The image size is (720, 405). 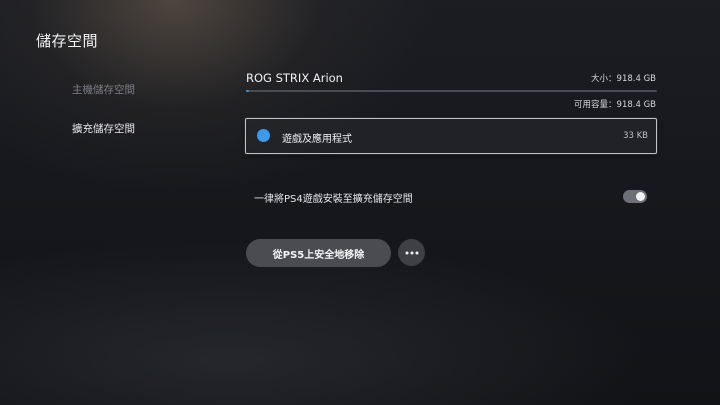 What do you see at coordinates (333, 199) in the screenshot?
I see `install-ps4-label: 一律將PS4遊戲安裝至擴充儲存空間` at bounding box center [333, 199].